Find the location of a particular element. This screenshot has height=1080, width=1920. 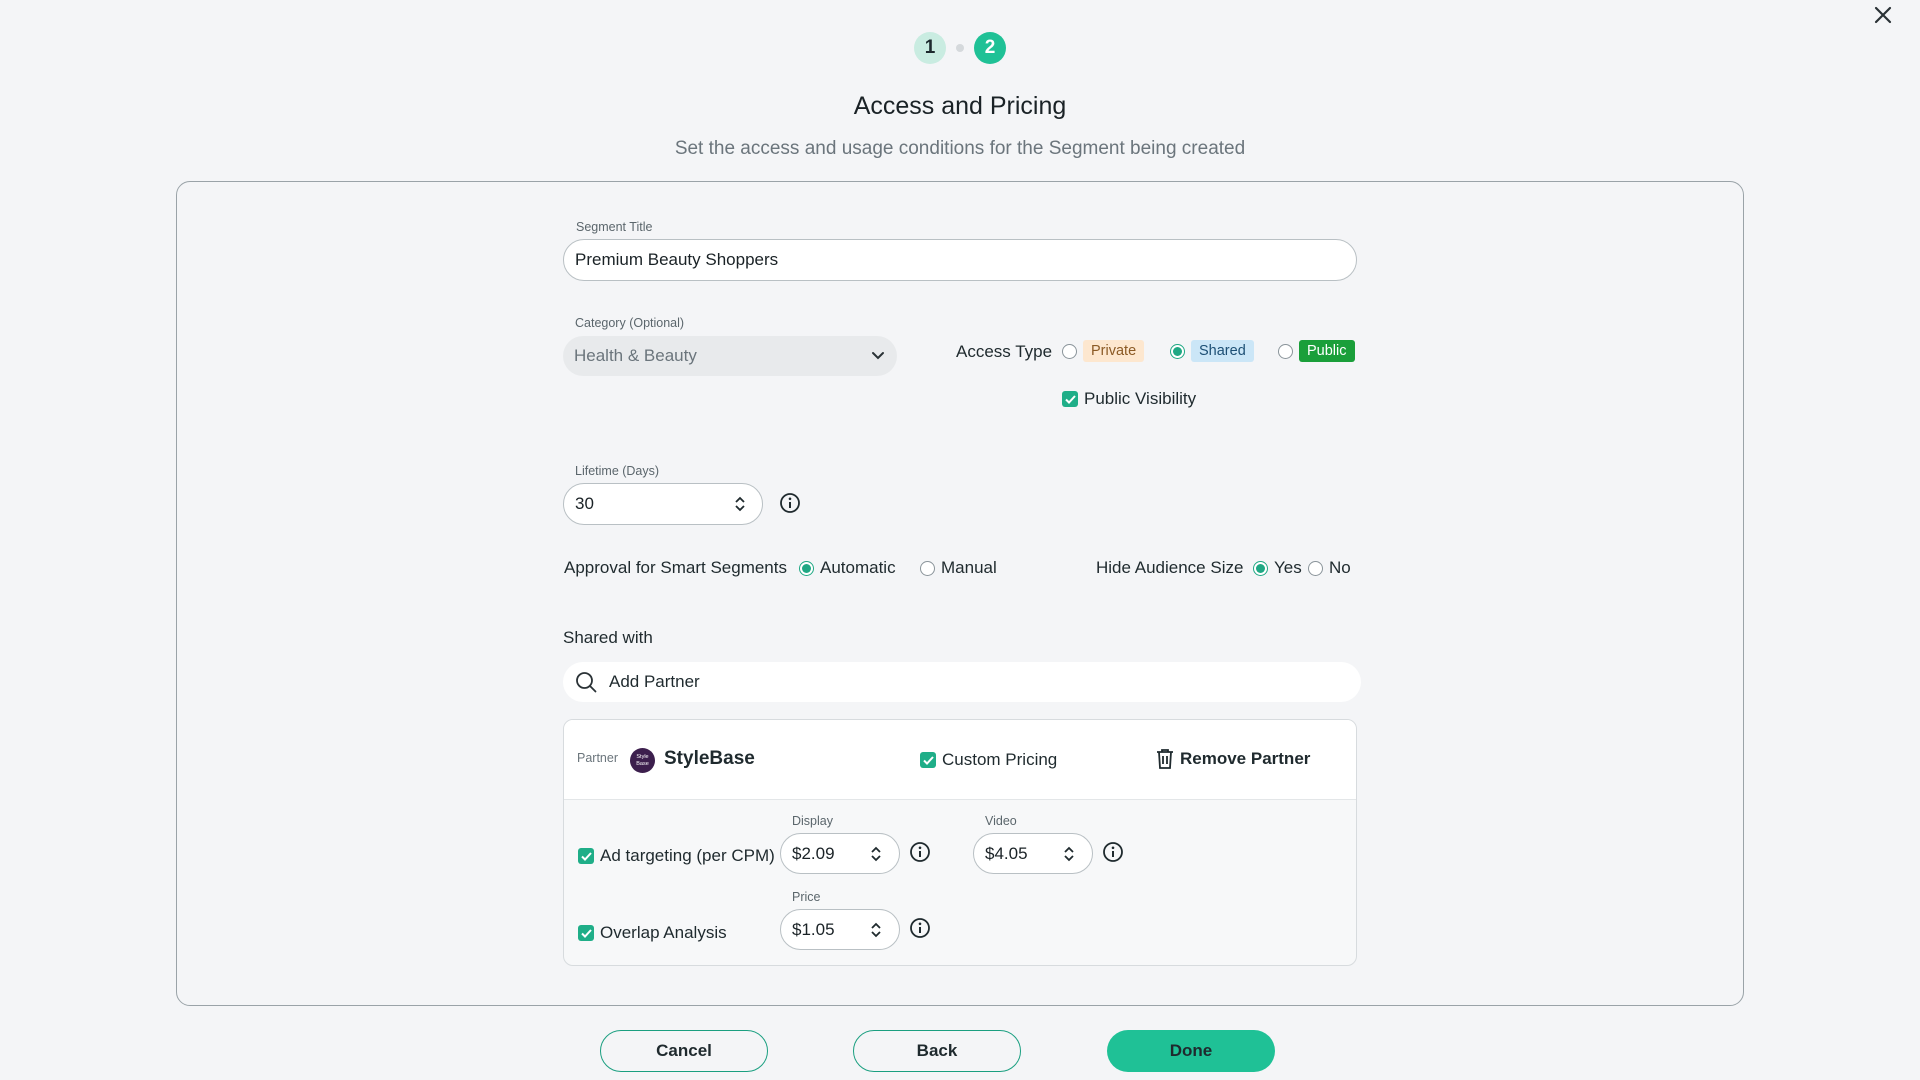

cancel-button: Cancel is located at coordinates (684, 1051).